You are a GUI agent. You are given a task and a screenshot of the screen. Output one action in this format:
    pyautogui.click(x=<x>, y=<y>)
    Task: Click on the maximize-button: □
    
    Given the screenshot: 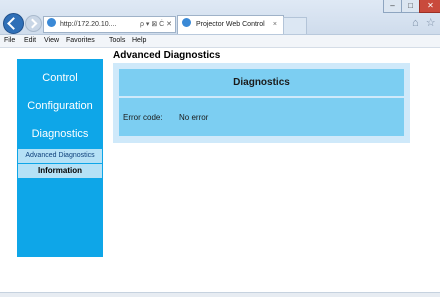 What is the action you would take?
    pyautogui.click(x=410, y=6)
    